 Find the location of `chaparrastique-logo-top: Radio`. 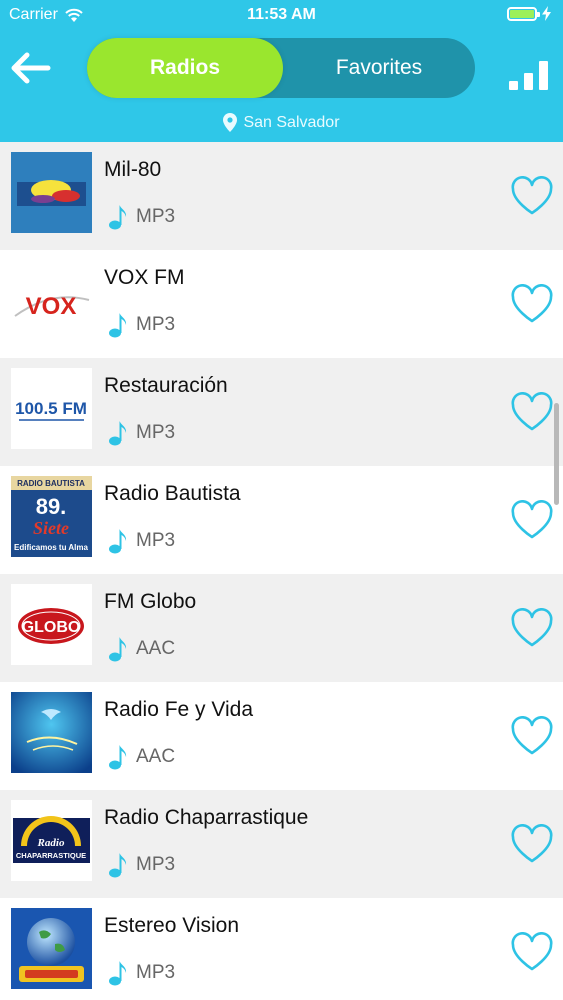

chaparrastique-logo-top: Radio is located at coordinates (51, 843).